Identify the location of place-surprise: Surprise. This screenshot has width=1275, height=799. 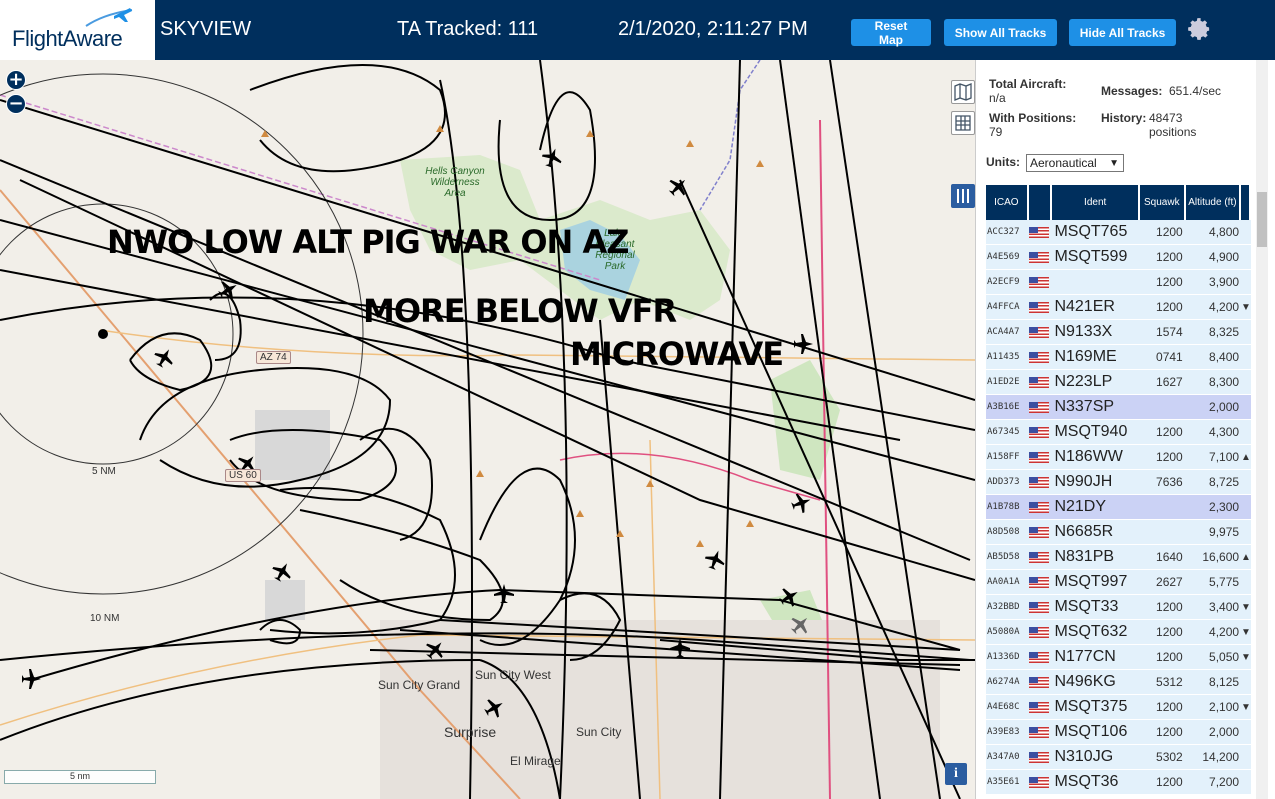
(470, 732).